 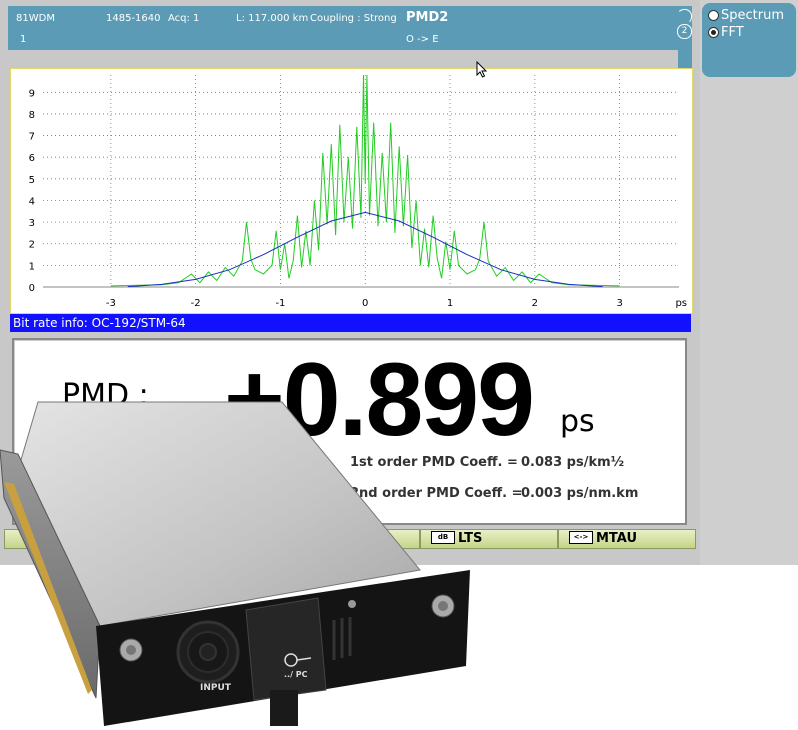 What do you see at coordinates (133, 18) in the screenshot?
I see `wavelength-range: 1485-1640` at bounding box center [133, 18].